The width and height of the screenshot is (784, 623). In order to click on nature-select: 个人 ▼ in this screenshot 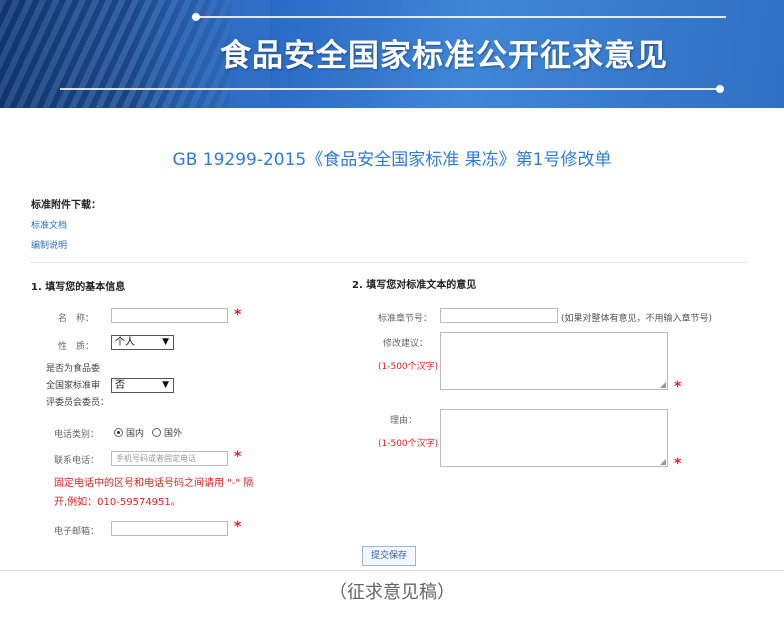, I will do `click(142, 342)`.